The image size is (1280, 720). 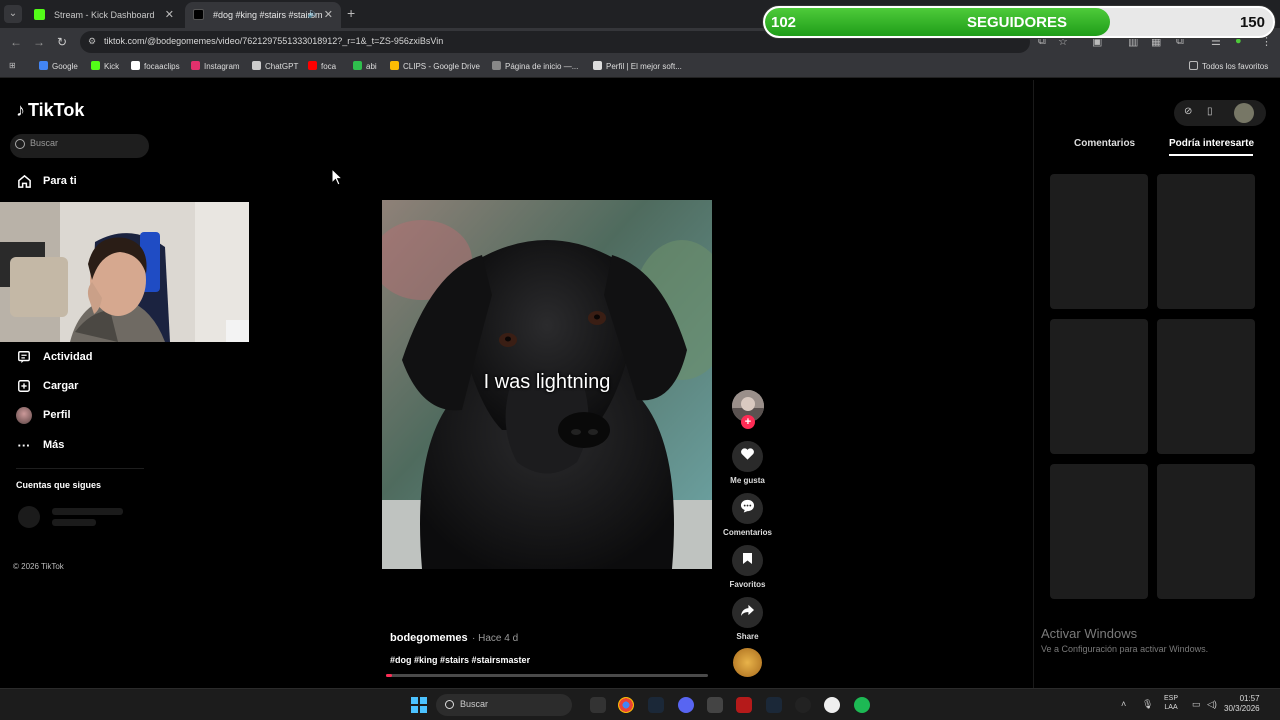 What do you see at coordinates (460, 660) in the screenshot?
I see `video-hashtags: #dog #king #stairs #stairsmaster` at bounding box center [460, 660].